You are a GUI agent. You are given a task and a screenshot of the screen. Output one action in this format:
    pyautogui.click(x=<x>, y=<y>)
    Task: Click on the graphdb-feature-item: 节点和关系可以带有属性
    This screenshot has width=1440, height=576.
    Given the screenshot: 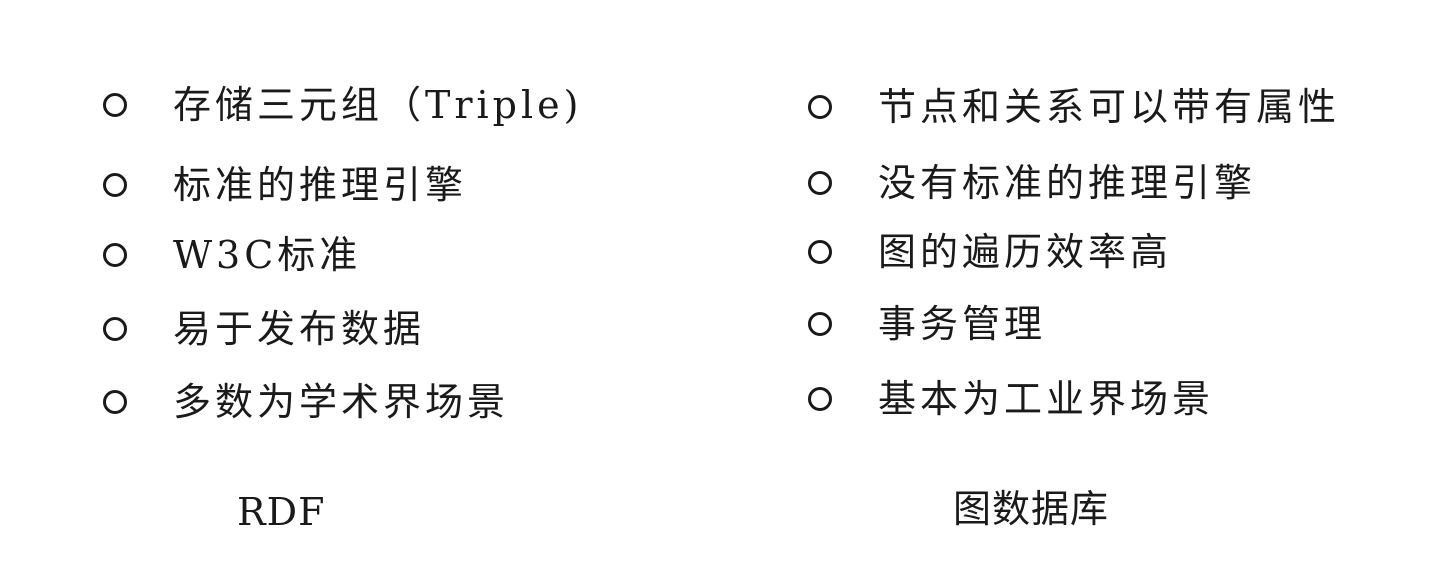 What is the action you would take?
    pyautogui.click(x=1074, y=107)
    